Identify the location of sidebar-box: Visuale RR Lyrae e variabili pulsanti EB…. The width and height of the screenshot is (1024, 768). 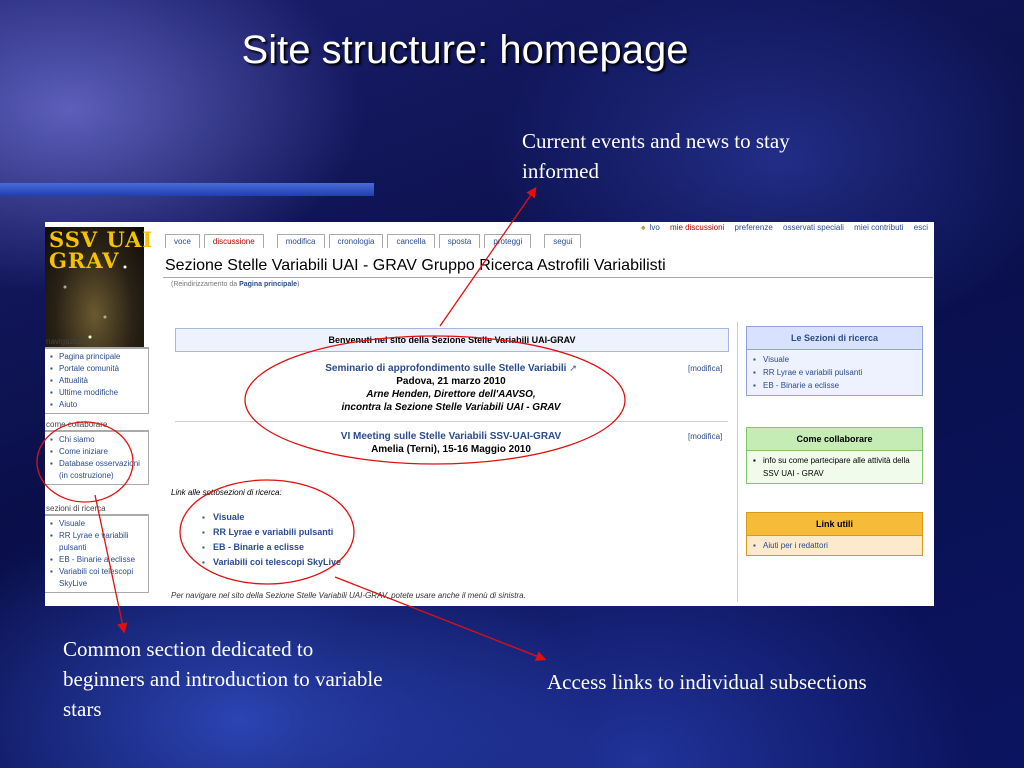
(97, 554).